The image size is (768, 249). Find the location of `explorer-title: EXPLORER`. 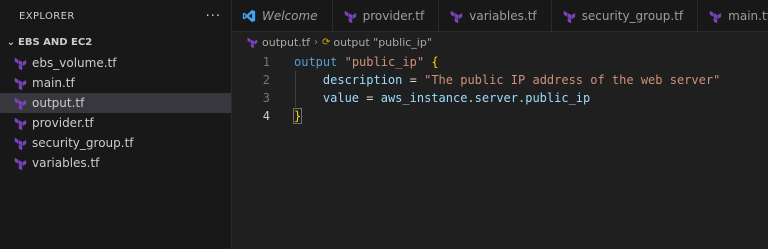

explorer-title: EXPLORER is located at coordinates (47, 16).